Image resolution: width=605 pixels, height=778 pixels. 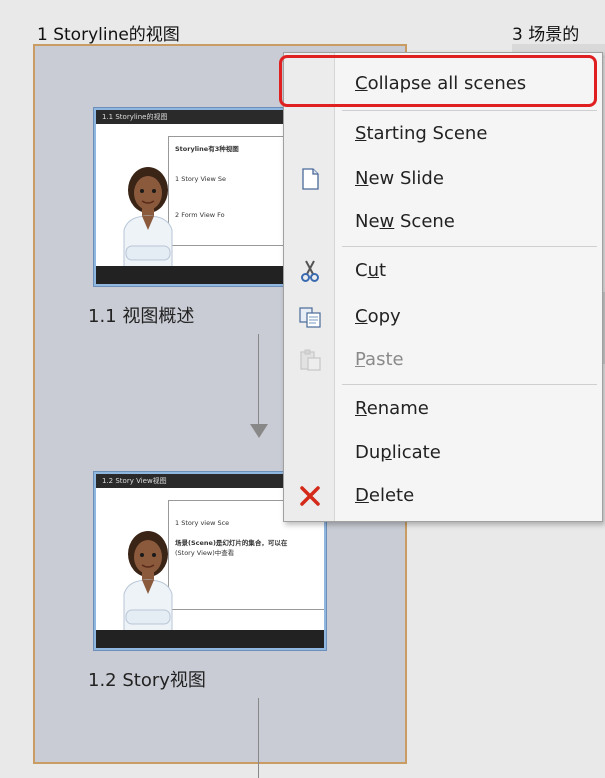 What do you see at coordinates (205, 553) in the screenshot?
I see `slide-text-line: (Story View)中查看` at bounding box center [205, 553].